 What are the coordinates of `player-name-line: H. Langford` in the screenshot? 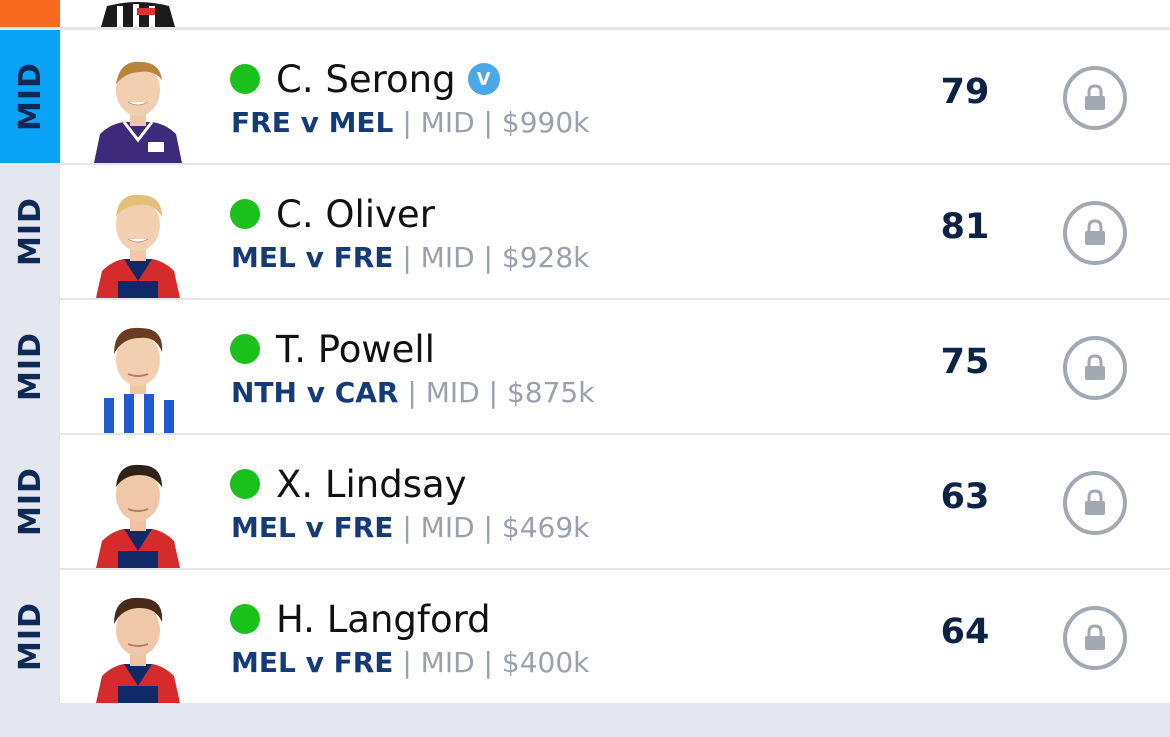 It's located at (360, 619).